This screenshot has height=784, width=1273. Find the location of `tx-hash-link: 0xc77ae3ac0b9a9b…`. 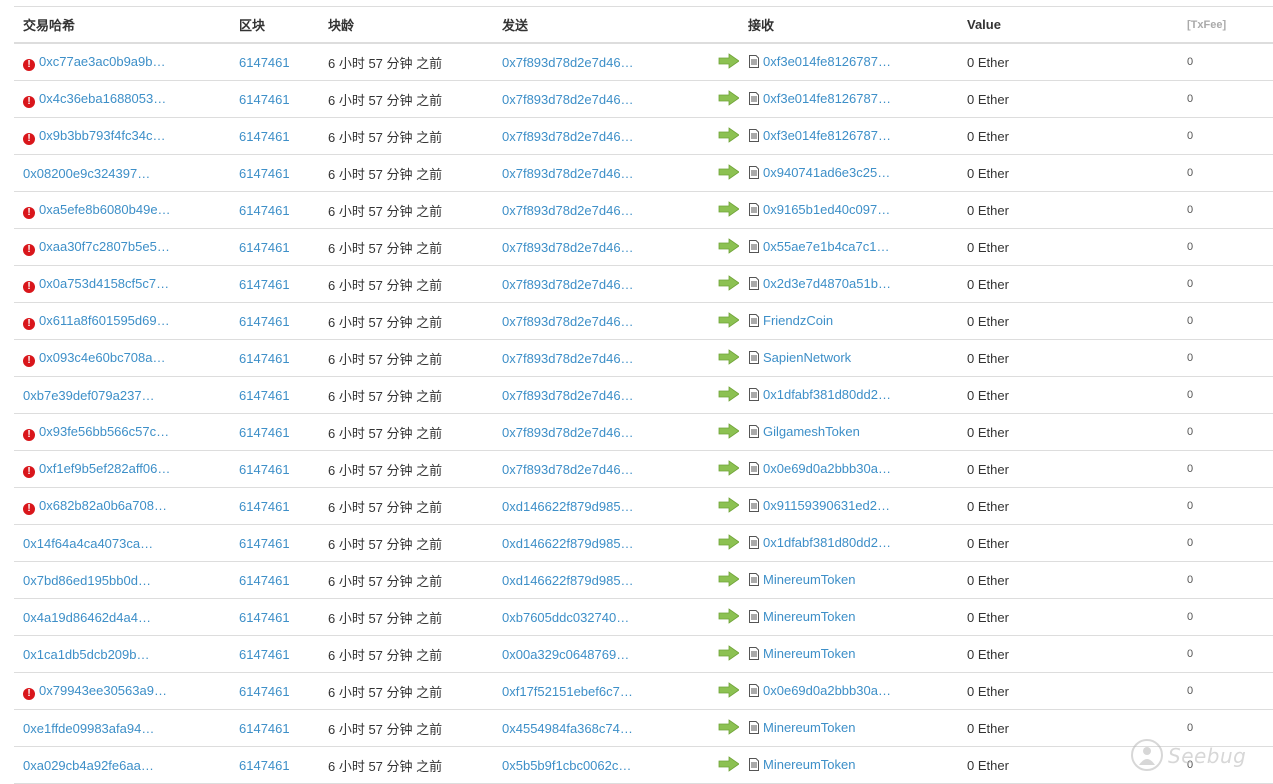

tx-hash-link: 0xc77ae3ac0b9a9b… is located at coordinates (102, 61).